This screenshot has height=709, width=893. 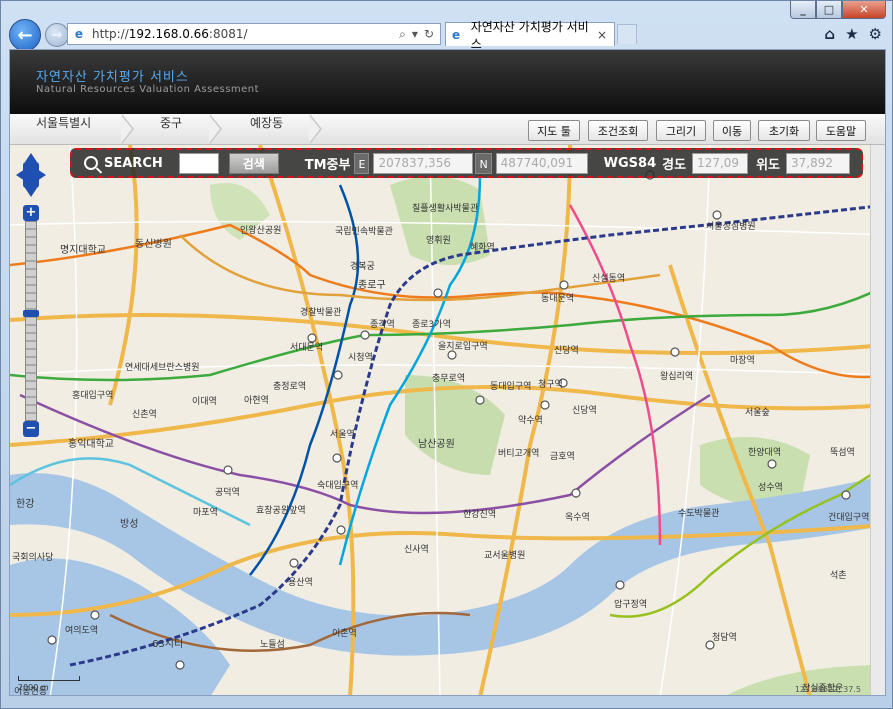 I want to click on map-label: 국립민속박물관, so click(x=364, y=232).